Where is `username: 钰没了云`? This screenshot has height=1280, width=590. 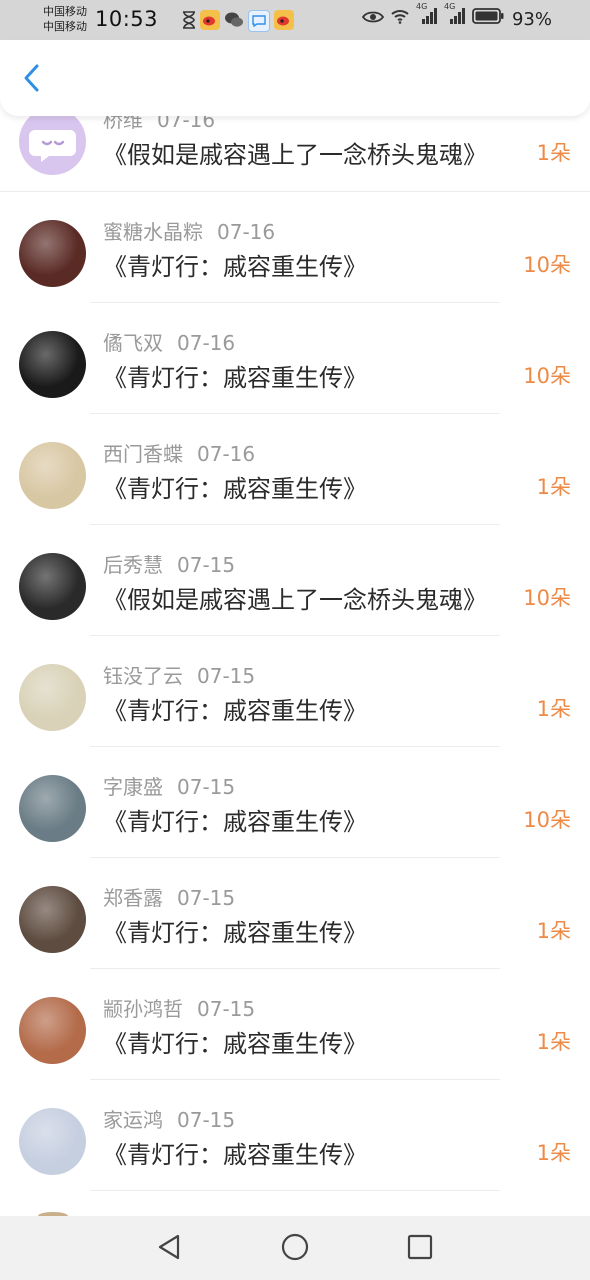 username: 钰没了云 is located at coordinates (143, 676).